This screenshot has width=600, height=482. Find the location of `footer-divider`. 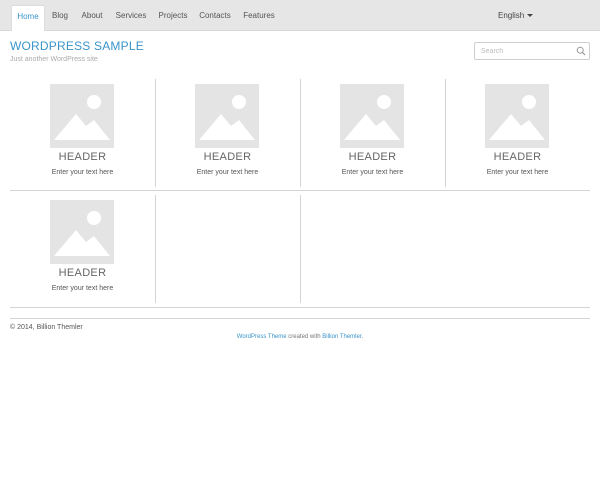

footer-divider is located at coordinates (300, 318).